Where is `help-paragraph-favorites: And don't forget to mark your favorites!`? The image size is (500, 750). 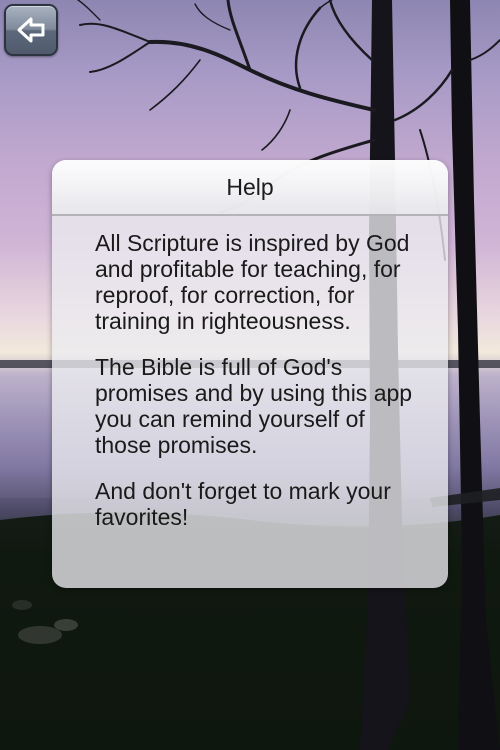
help-paragraph-favorites: And don't forget to mark your favorites! is located at coordinates (243, 504).